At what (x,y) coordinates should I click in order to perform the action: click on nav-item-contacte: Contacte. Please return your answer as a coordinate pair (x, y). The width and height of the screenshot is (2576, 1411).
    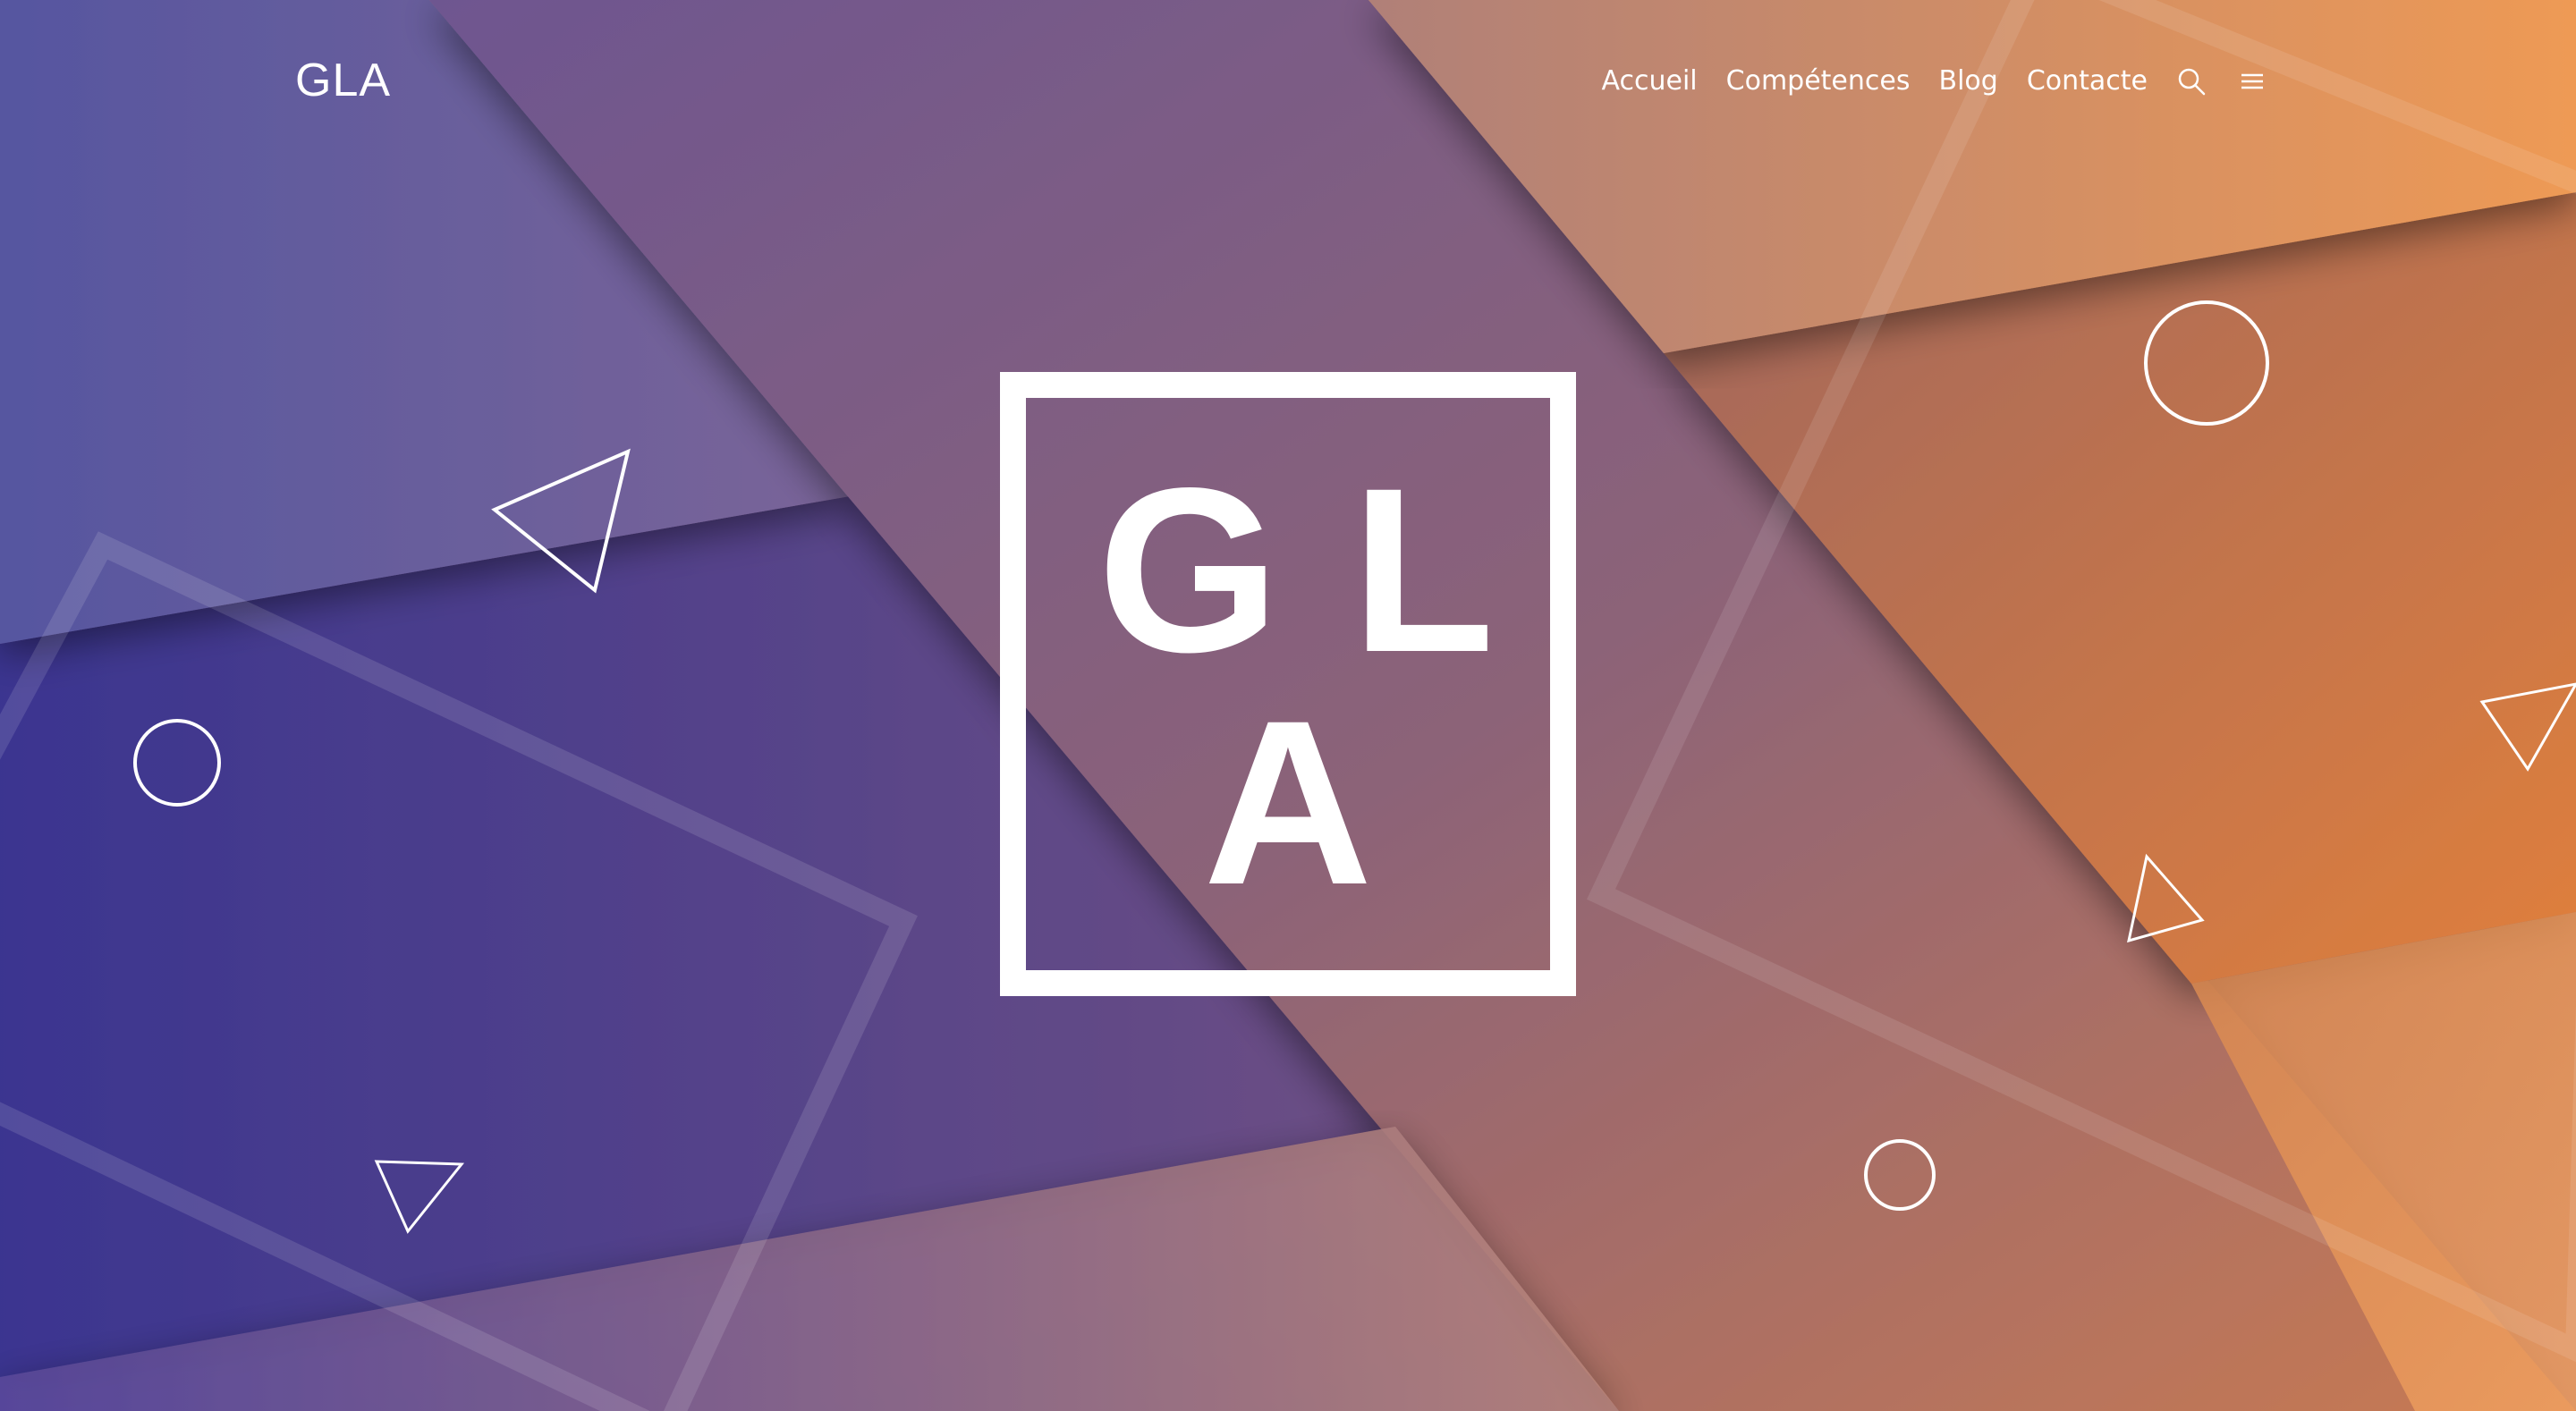
    Looking at the image, I should click on (2087, 81).